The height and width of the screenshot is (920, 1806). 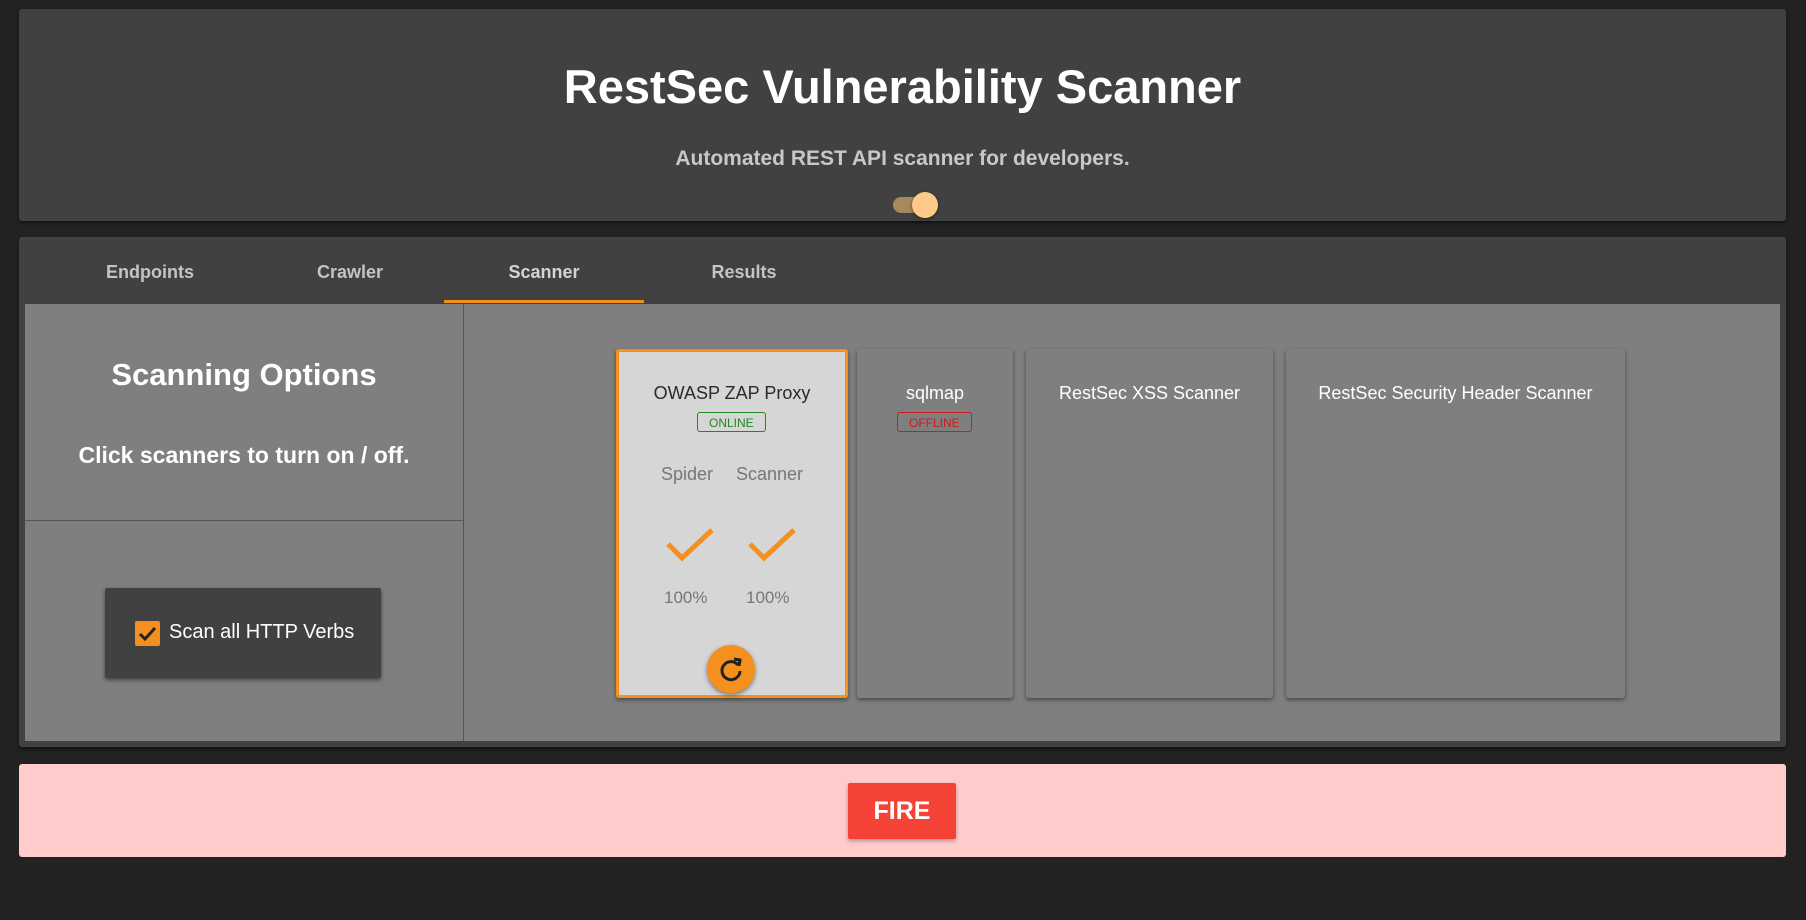 What do you see at coordinates (686, 597) in the screenshot?
I see `spider-progress: 100%` at bounding box center [686, 597].